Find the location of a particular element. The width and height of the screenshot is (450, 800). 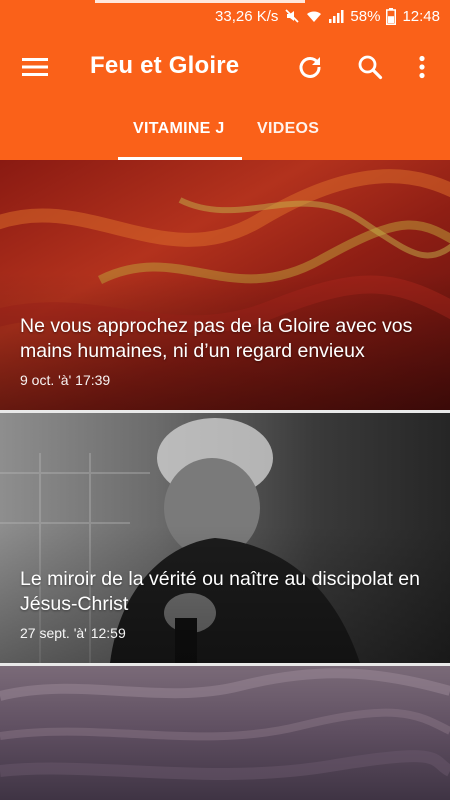

article-date: 27 sept. 'à' 12:59 is located at coordinates (73, 633).